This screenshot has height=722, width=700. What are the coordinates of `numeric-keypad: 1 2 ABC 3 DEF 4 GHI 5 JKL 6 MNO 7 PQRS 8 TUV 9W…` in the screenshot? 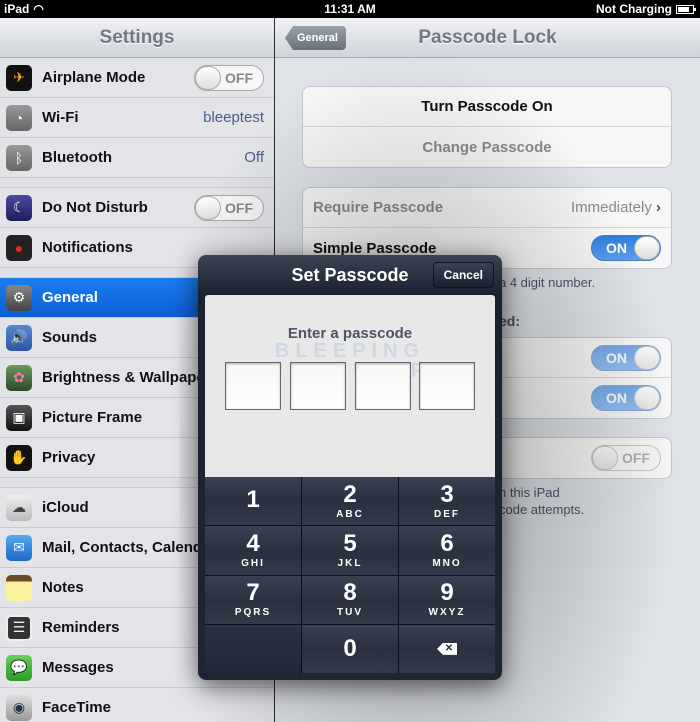 It's located at (350, 575).